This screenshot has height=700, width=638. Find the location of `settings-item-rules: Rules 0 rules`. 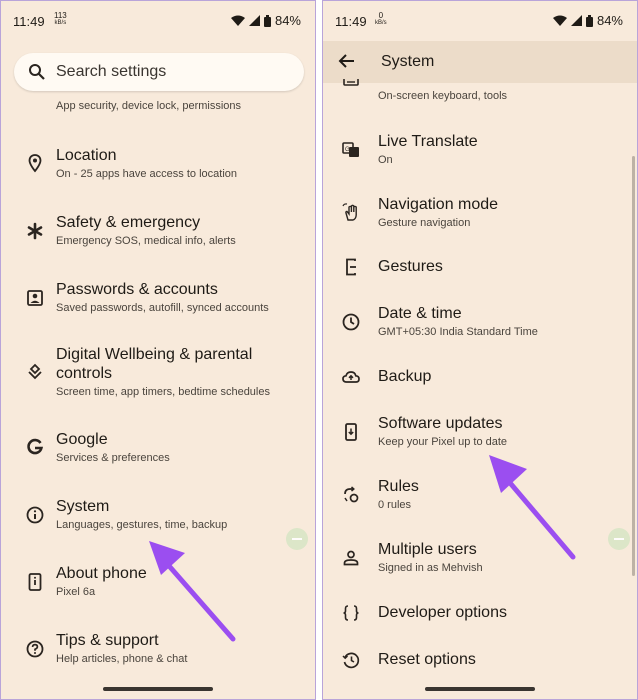

settings-item-rules: Rules 0 rules is located at coordinates (480, 497).